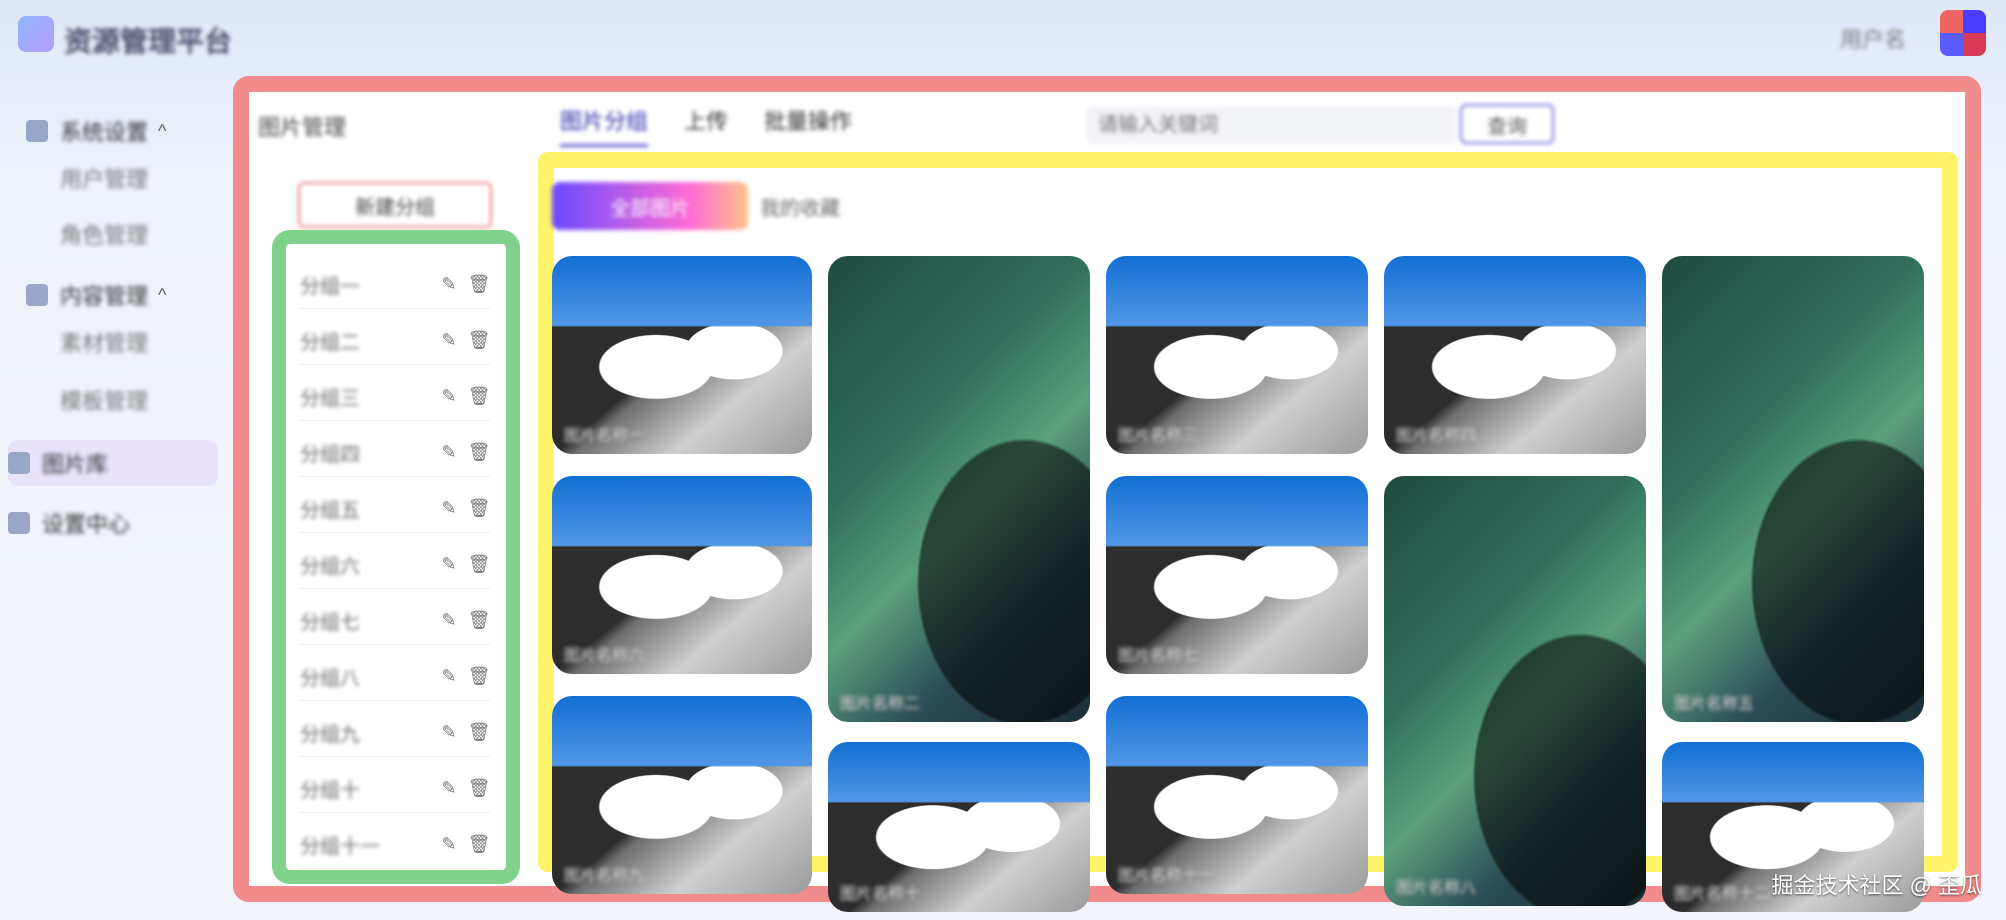  What do you see at coordinates (104, 234) in the screenshot?
I see `sidebar-subitem-2: 角色管理` at bounding box center [104, 234].